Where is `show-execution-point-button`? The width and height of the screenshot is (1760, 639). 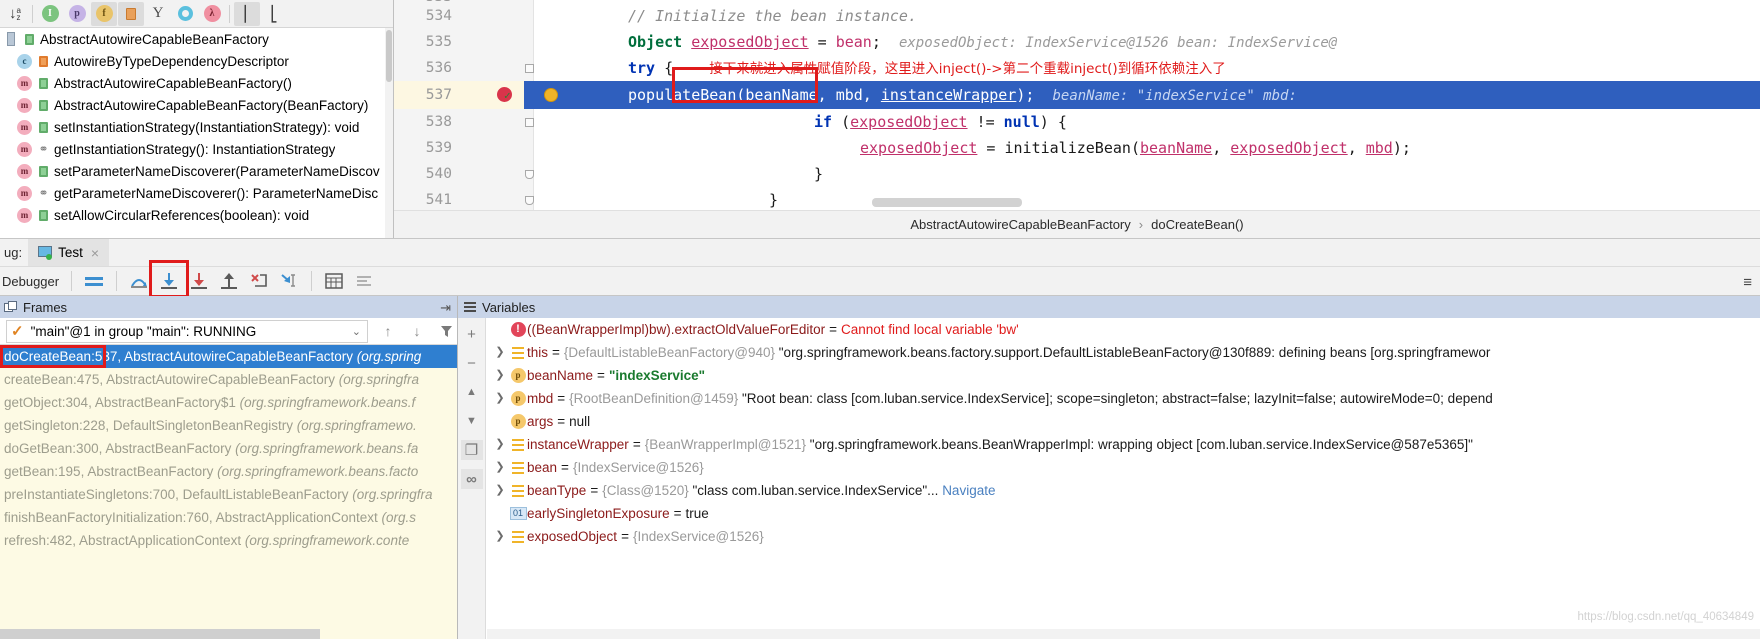
show-execution-point-button is located at coordinates (94, 281).